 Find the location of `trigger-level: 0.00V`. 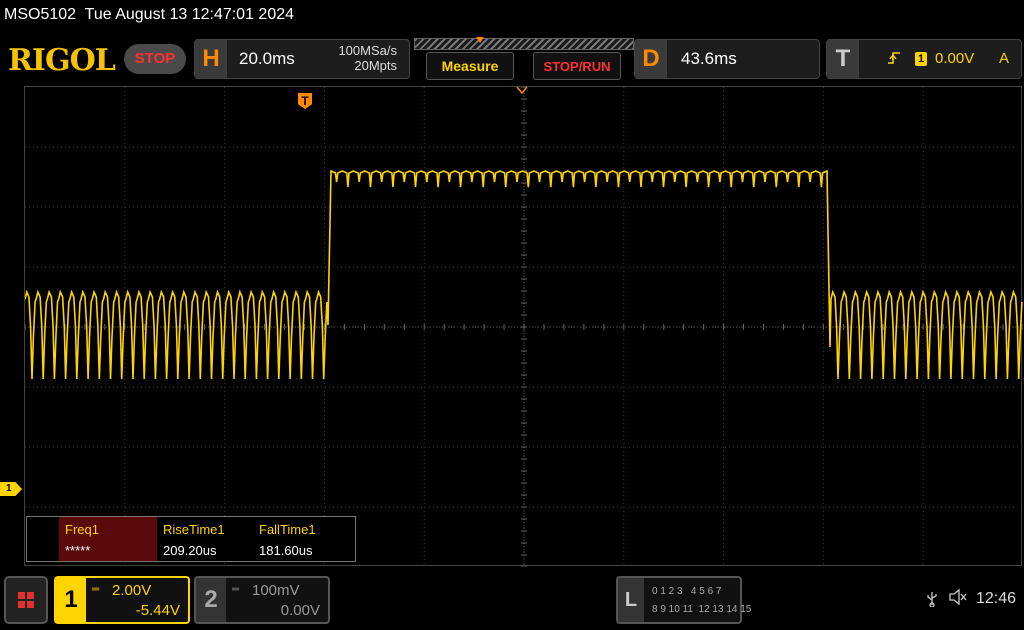

trigger-level: 0.00V is located at coordinates (955, 58).